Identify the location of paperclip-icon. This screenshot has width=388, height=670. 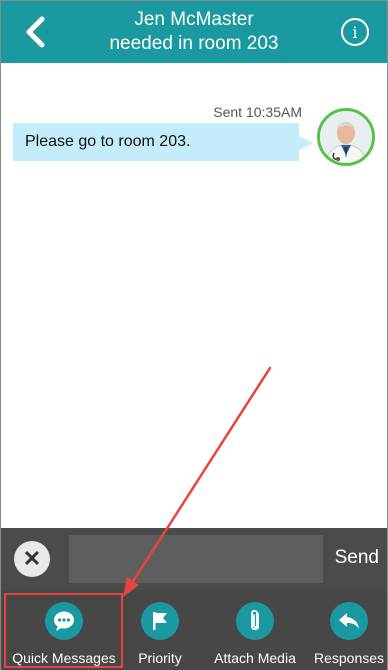
(255, 621).